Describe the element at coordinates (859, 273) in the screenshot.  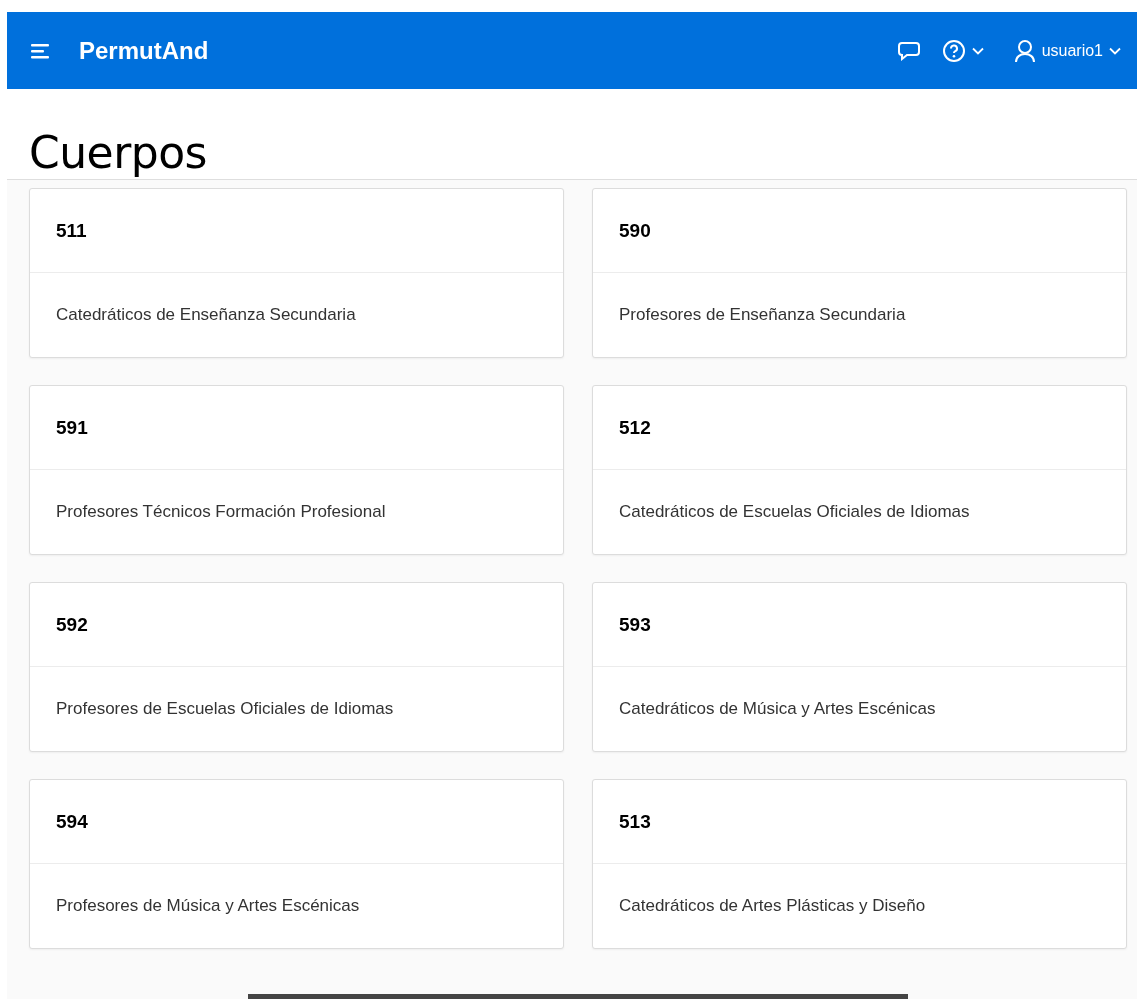
I see `card: 590 Profesores de Enseñanza Secundaria` at that location.